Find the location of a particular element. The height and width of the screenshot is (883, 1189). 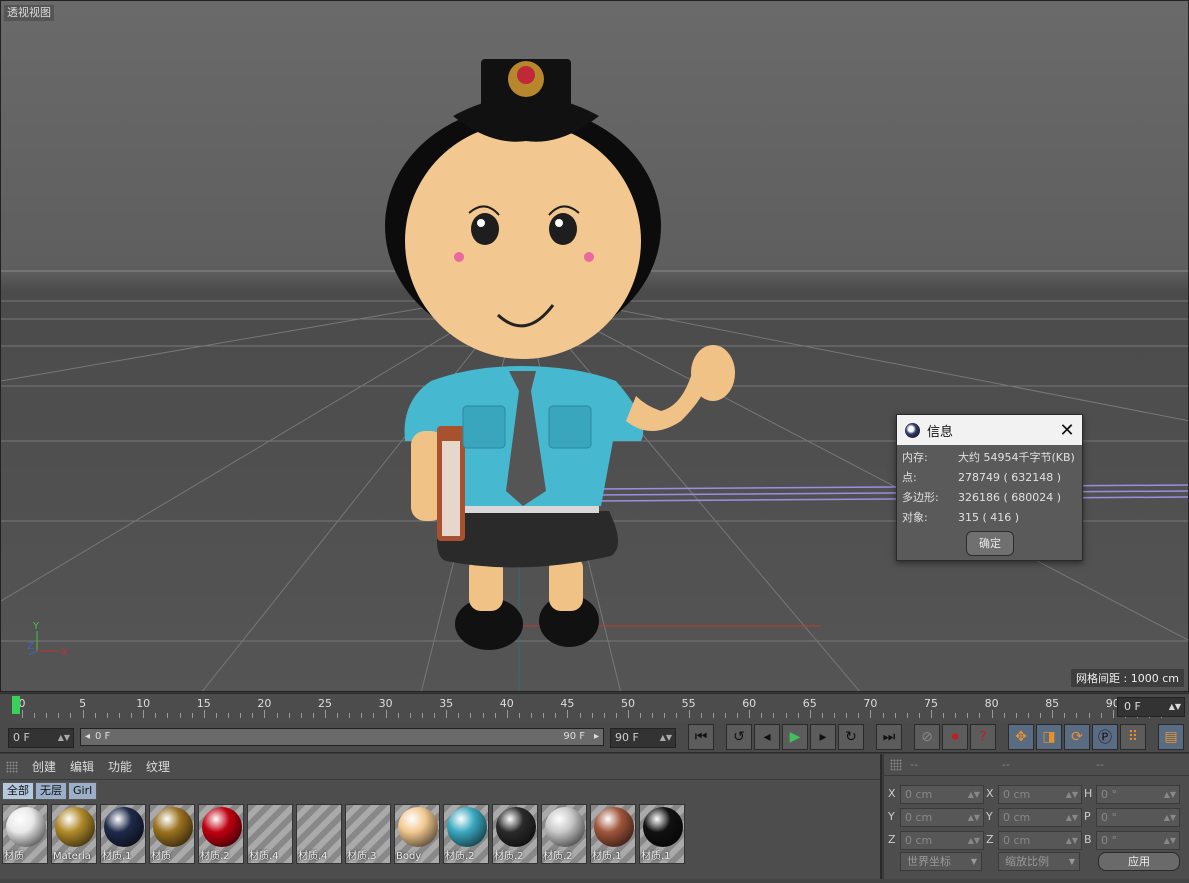

menu-create: 创建 is located at coordinates (44, 766).